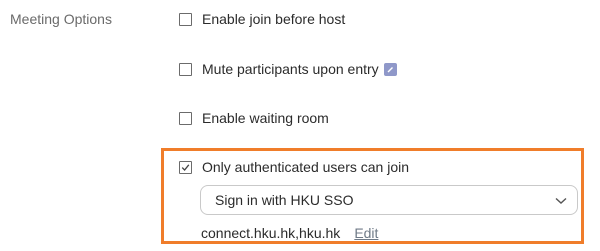  I want to click on chevron-down-icon, so click(561, 200).